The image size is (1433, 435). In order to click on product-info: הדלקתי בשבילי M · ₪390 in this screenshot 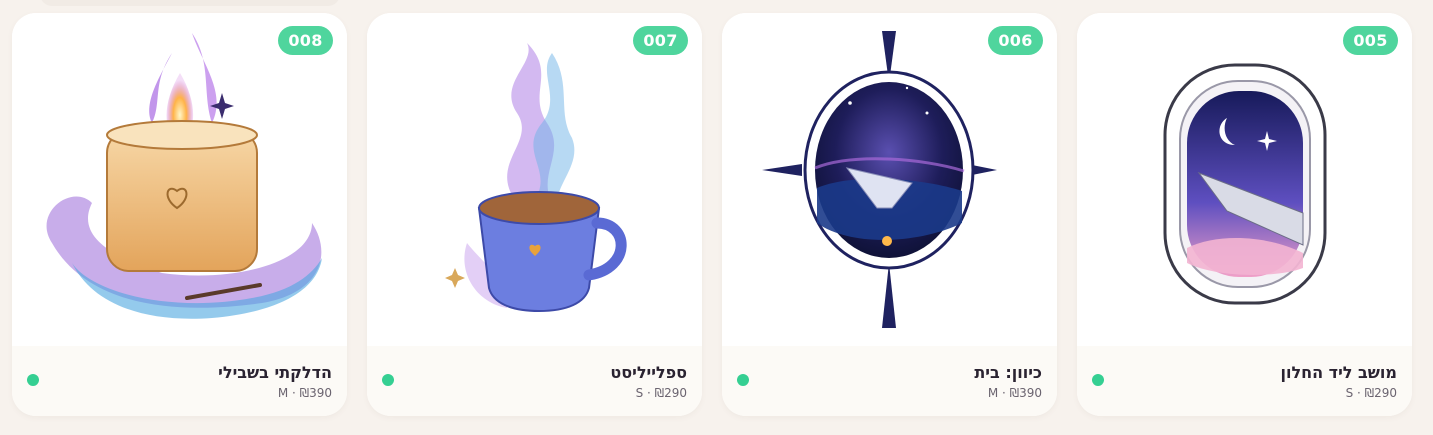, I will do `click(179, 381)`.